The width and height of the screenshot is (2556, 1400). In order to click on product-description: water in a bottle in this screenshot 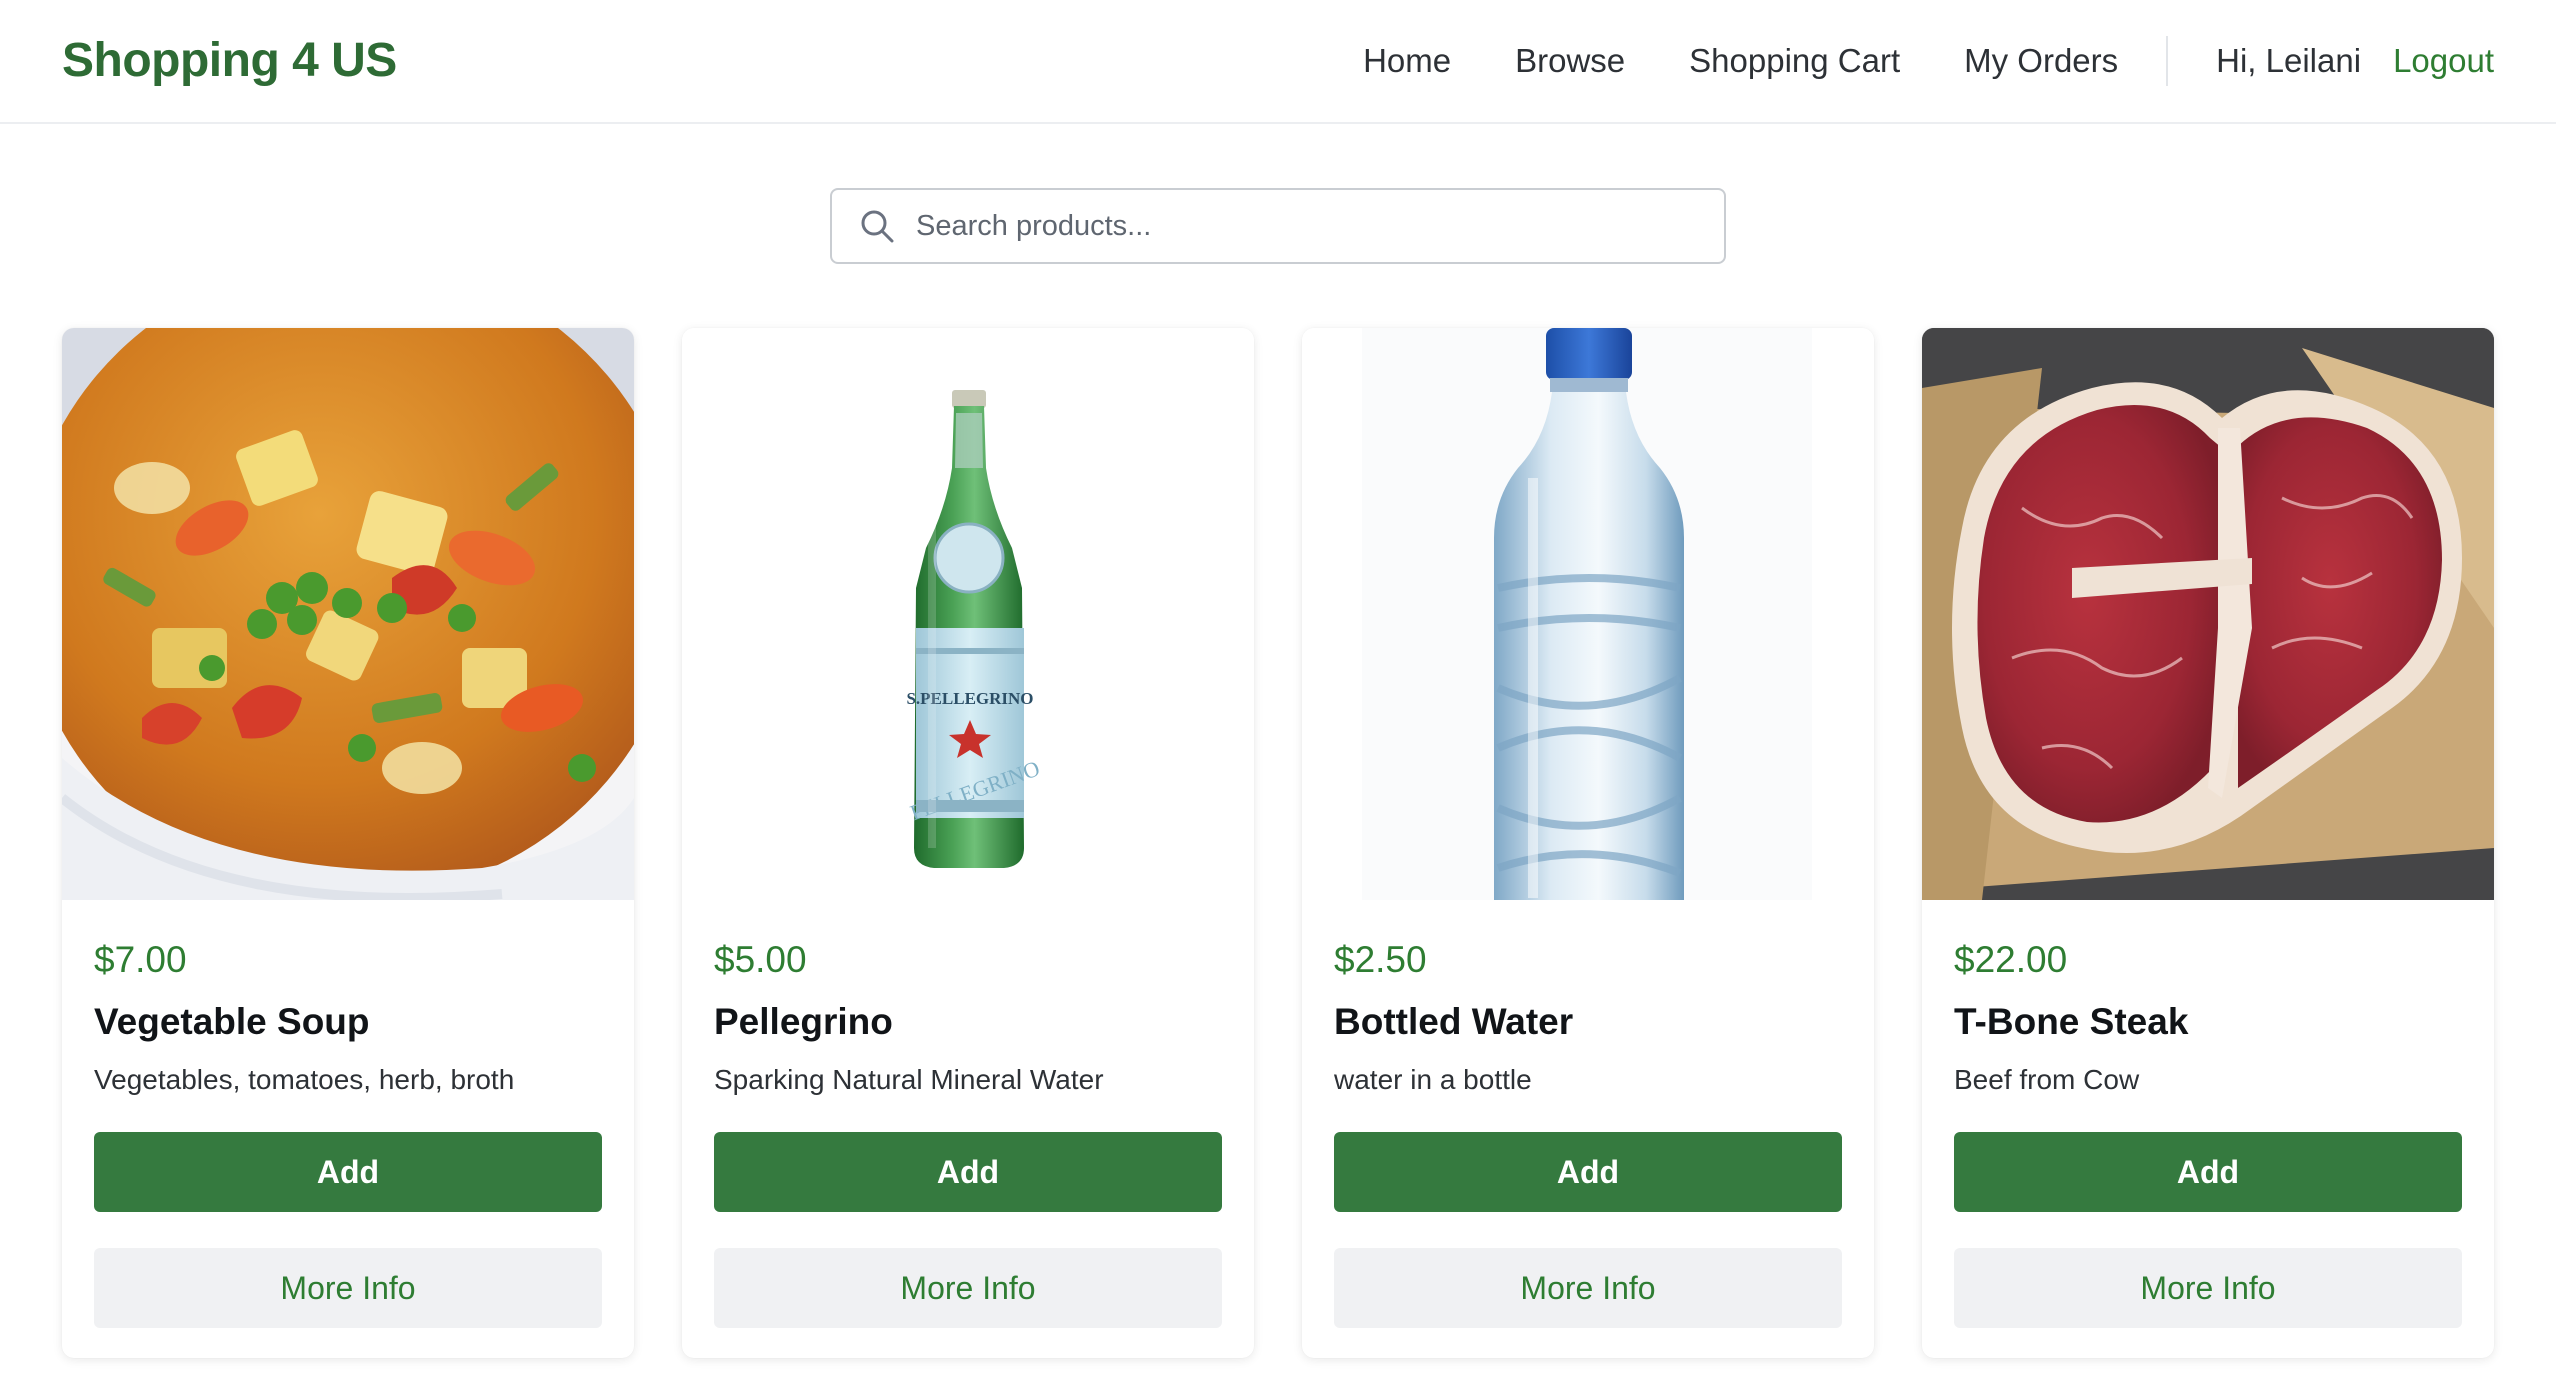, I will do `click(1433, 1079)`.